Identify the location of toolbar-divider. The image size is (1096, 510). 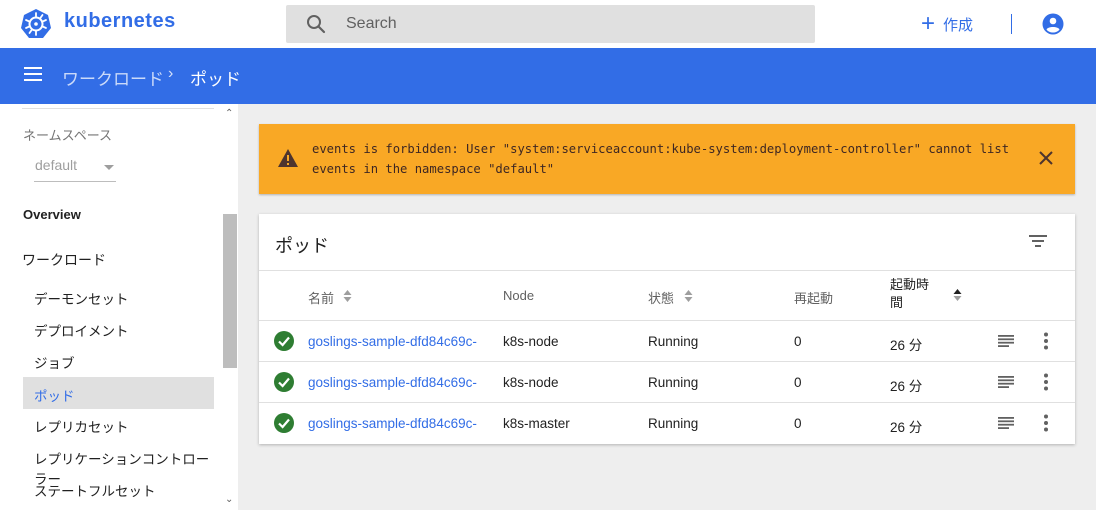
(1011, 24).